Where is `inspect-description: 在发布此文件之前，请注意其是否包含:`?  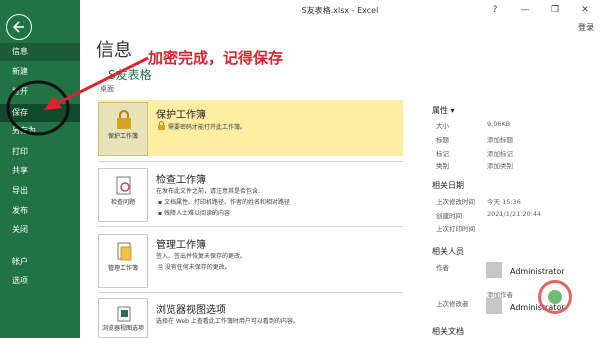
inspect-description: 在发布此文件之前，请注意其是否包含: is located at coordinates (208, 191).